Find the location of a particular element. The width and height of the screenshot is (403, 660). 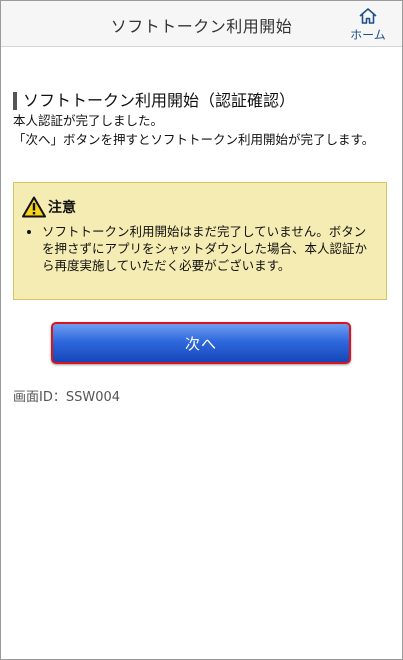

next-button-label: 次へ is located at coordinates (200, 343).